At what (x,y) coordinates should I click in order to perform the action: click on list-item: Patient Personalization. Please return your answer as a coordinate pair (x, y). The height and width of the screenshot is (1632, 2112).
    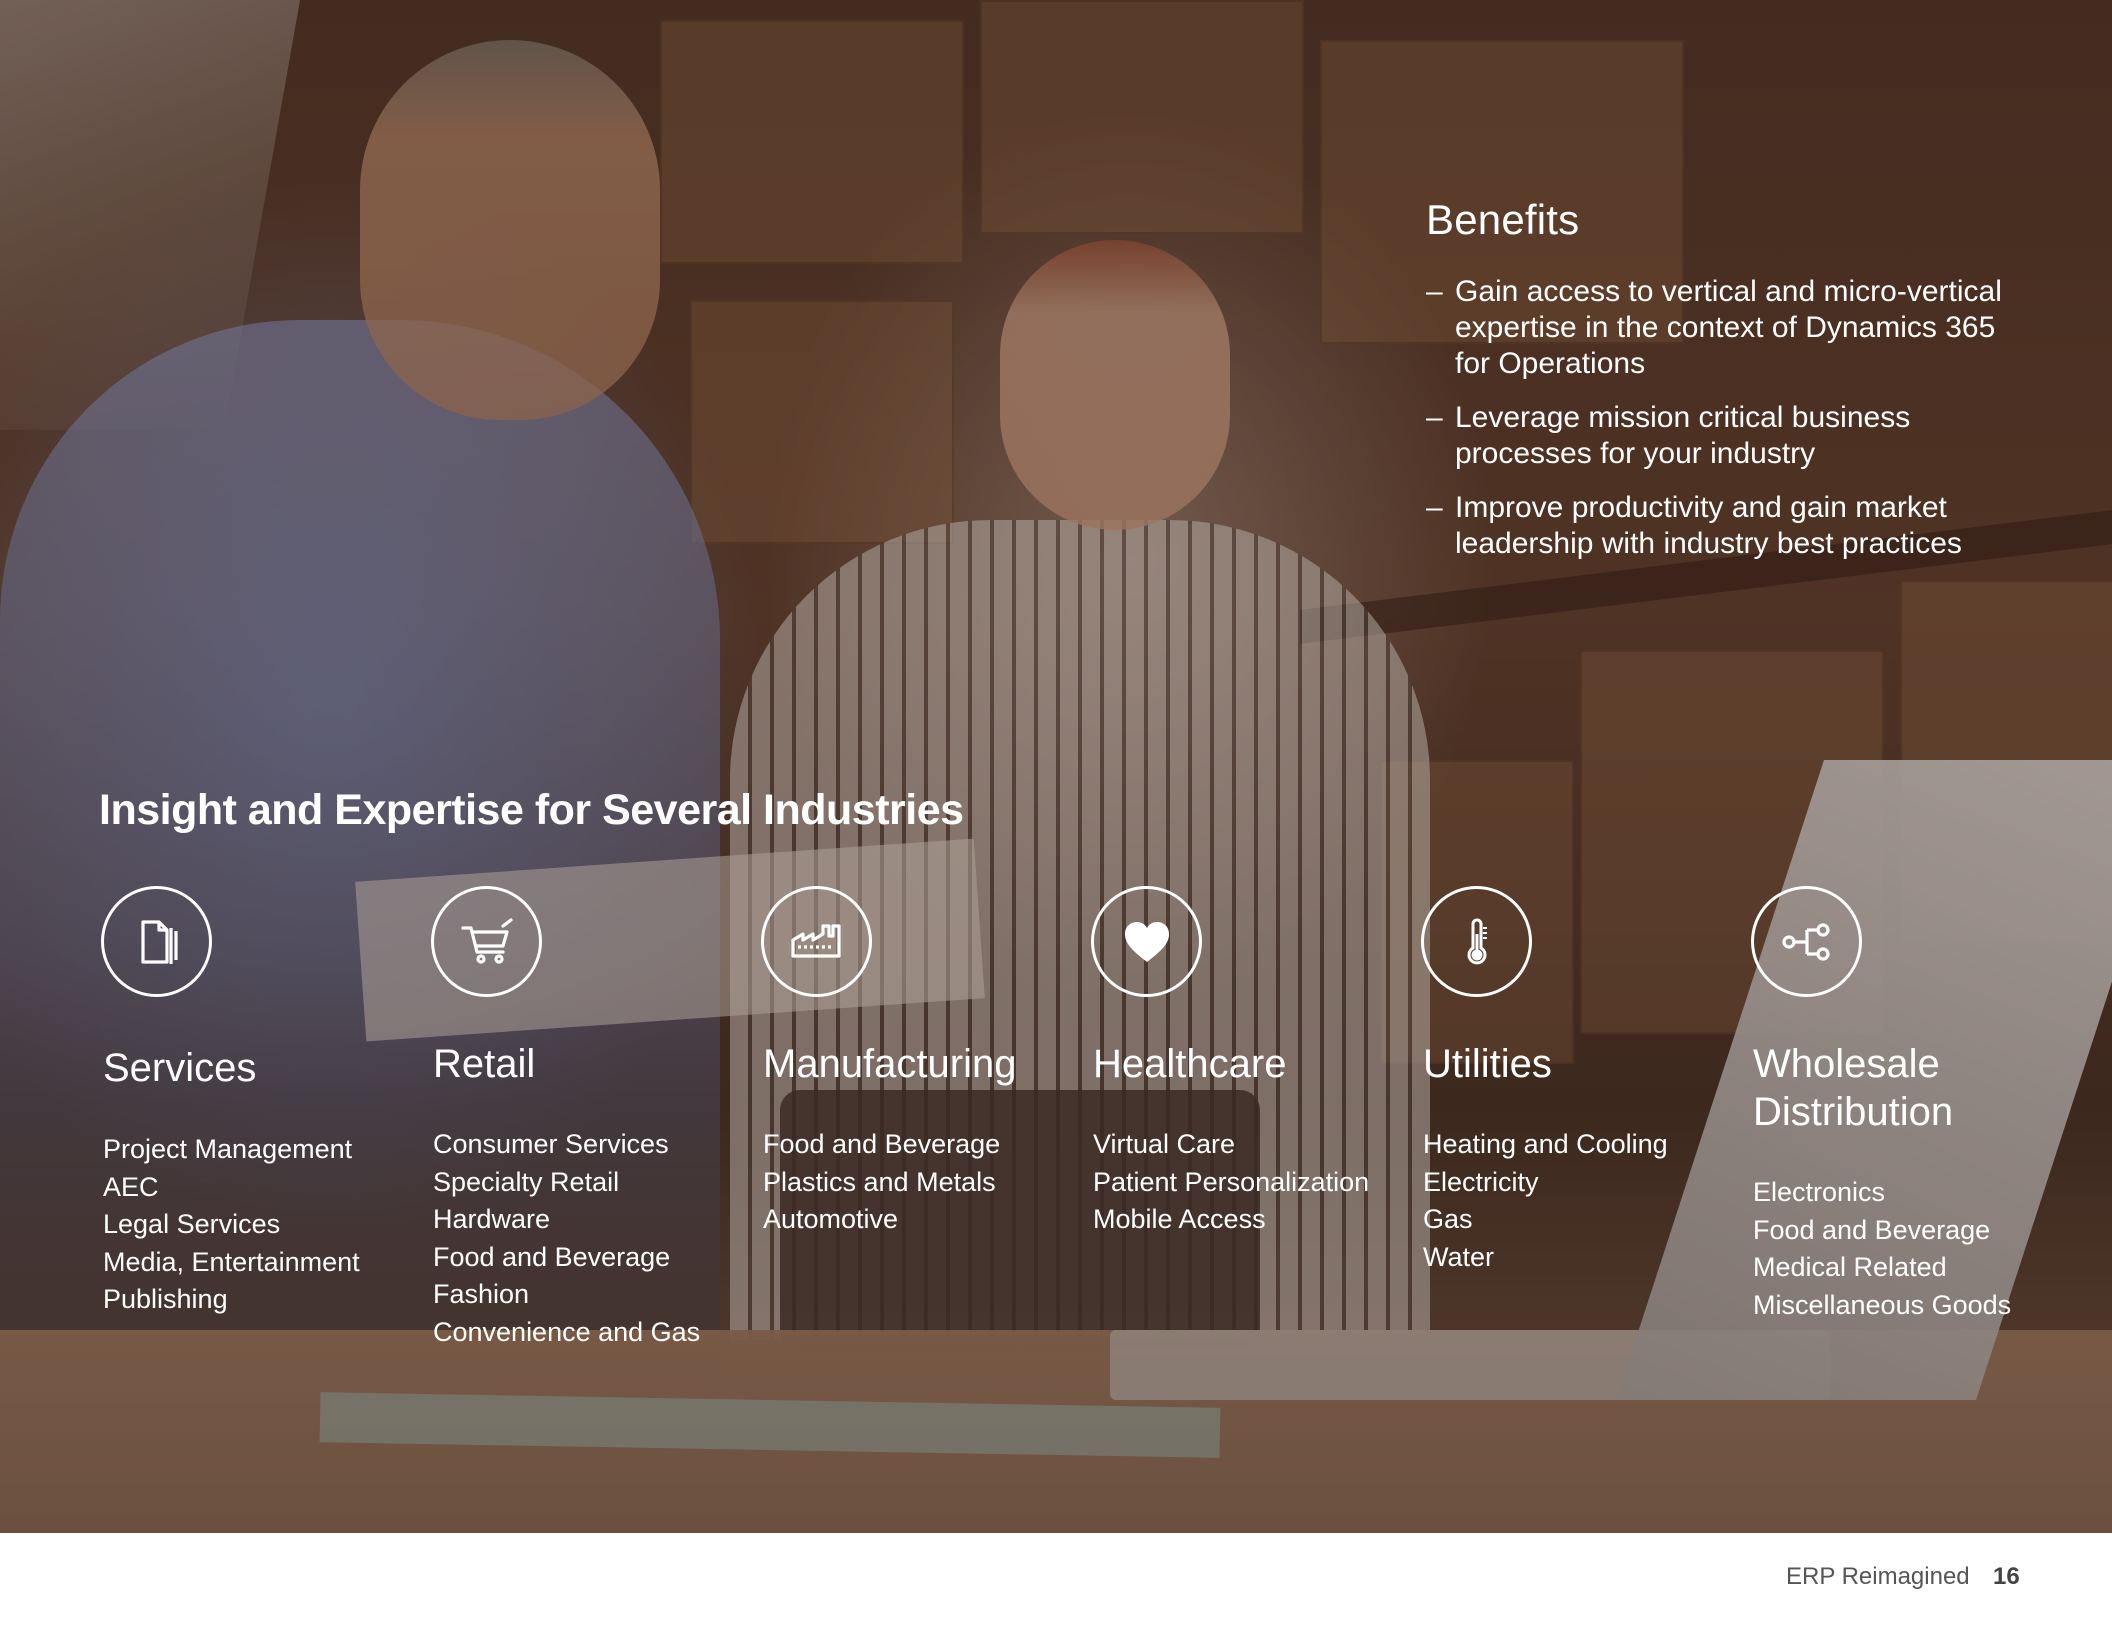
    Looking at the image, I should click on (1231, 1181).